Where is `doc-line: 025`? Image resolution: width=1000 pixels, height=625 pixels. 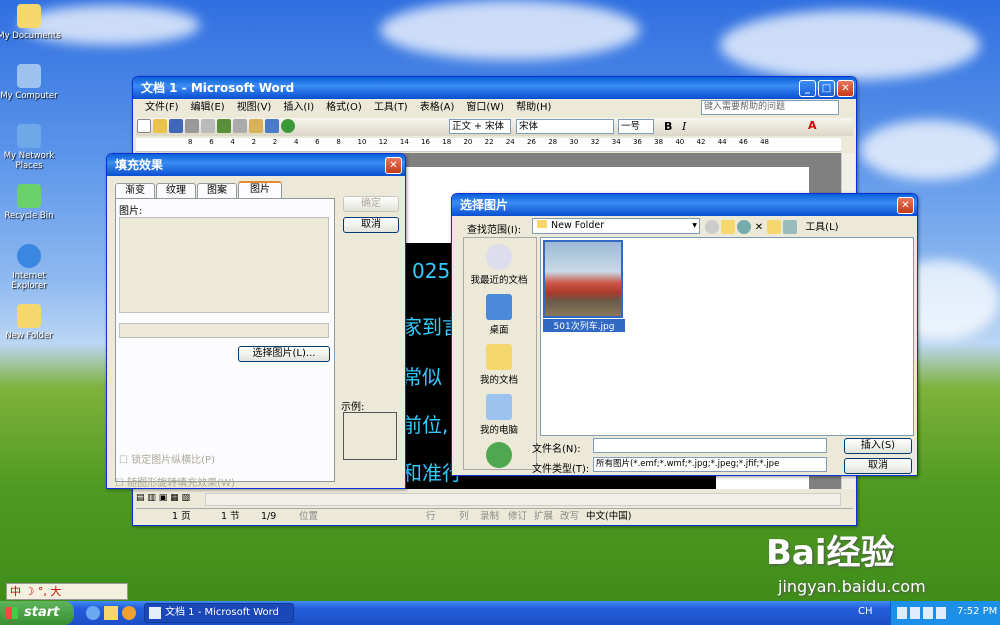 doc-line: 025 is located at coordinates (431, 271).